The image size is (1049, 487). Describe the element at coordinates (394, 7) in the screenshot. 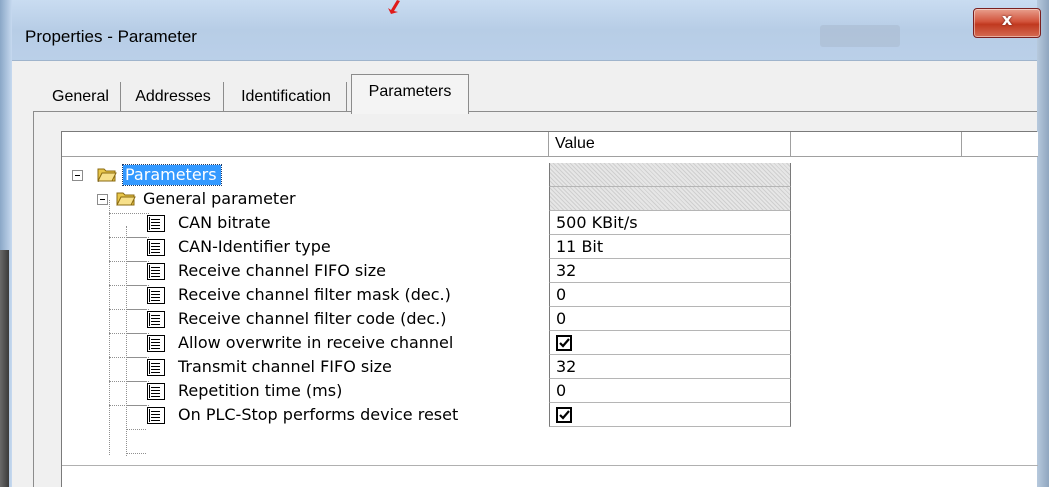

I see `red-annotation-arrow` at that location.